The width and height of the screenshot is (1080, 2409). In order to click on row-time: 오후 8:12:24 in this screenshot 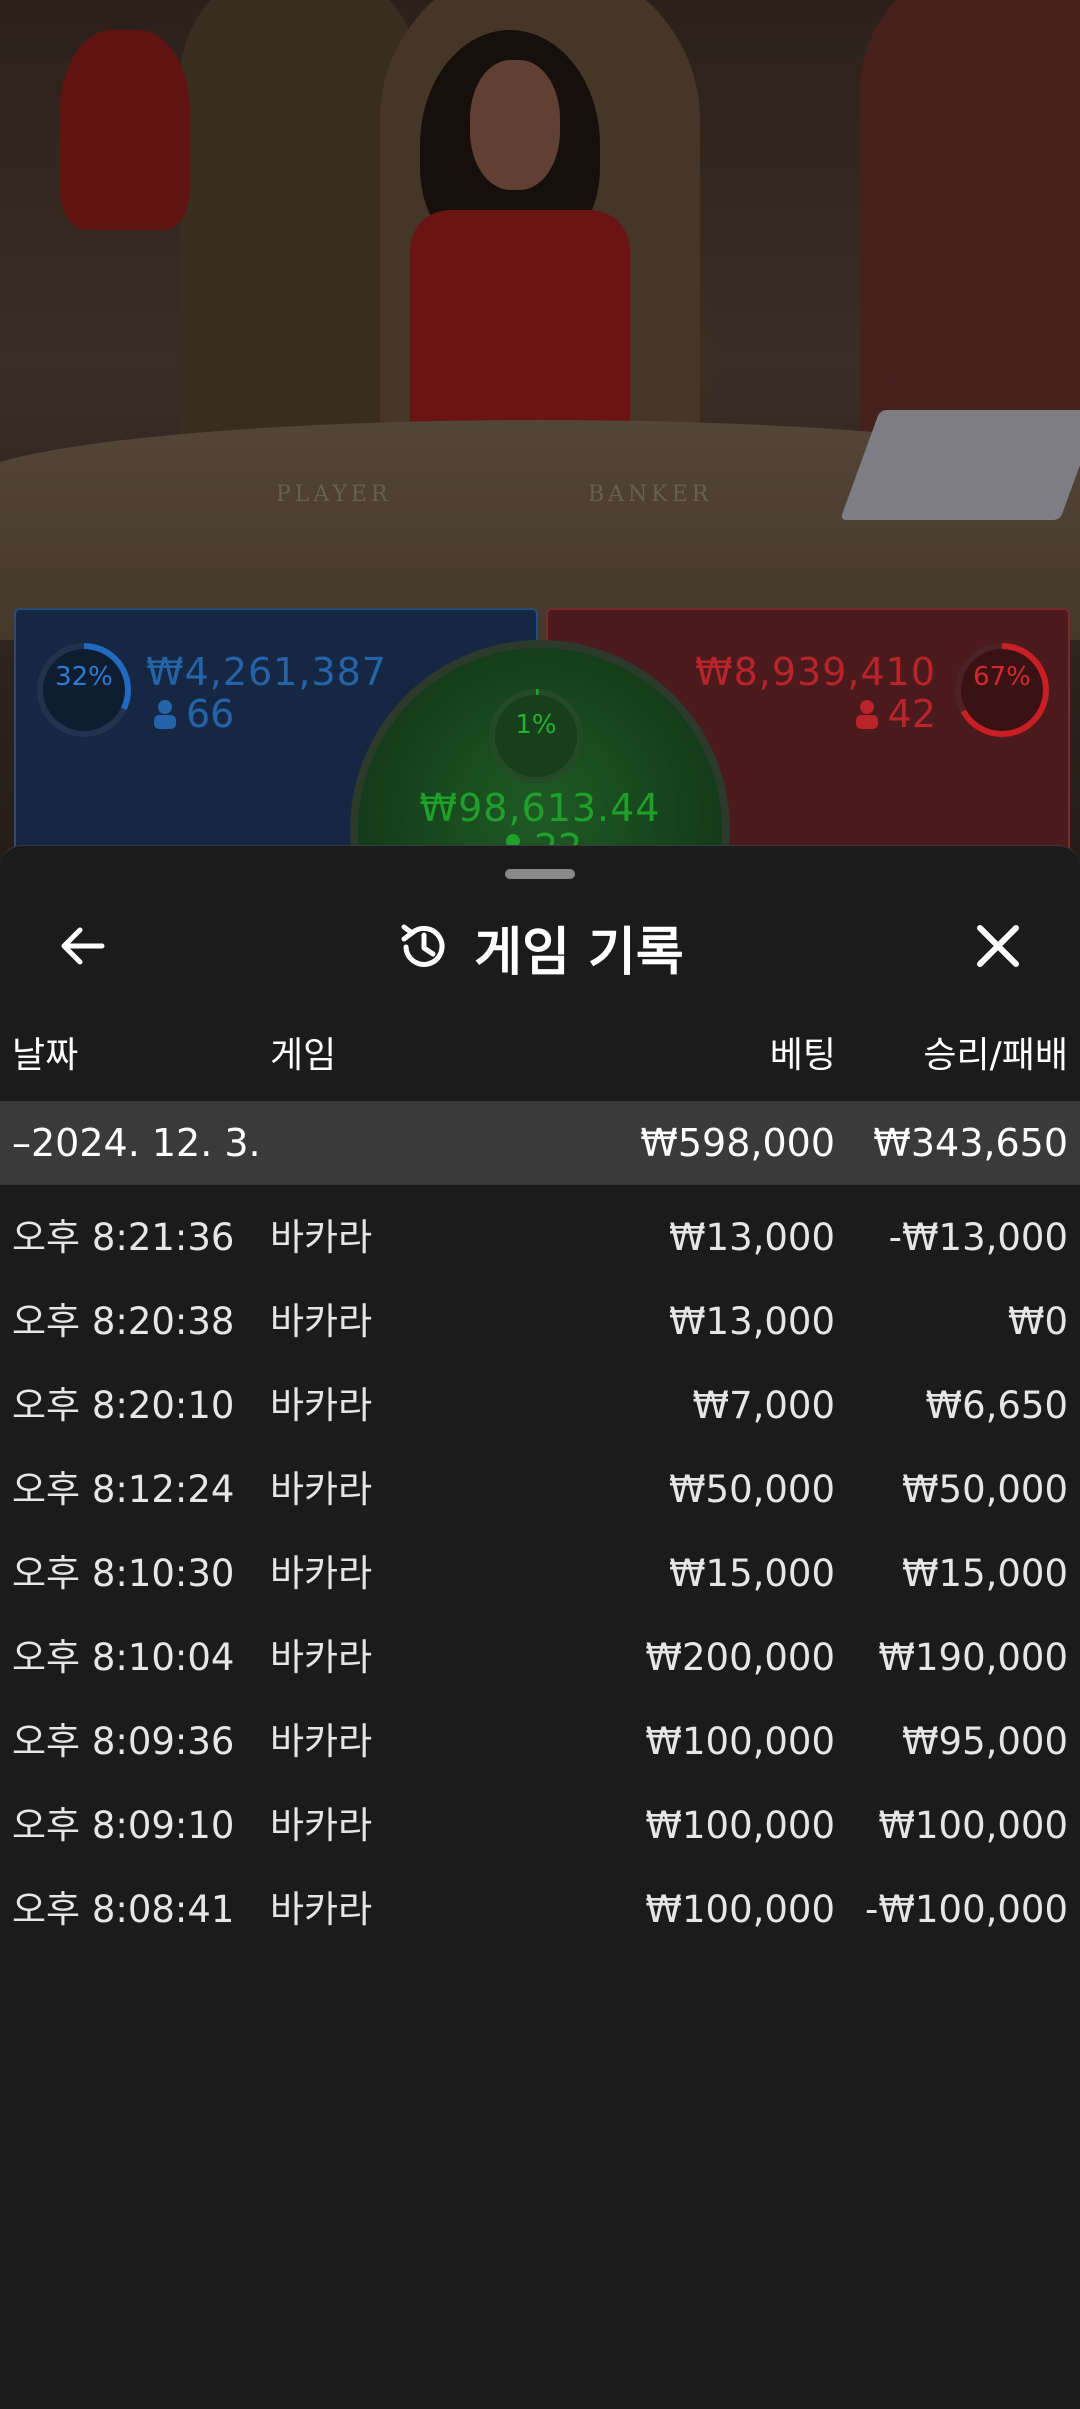, I will do `click(123, 1489)`.